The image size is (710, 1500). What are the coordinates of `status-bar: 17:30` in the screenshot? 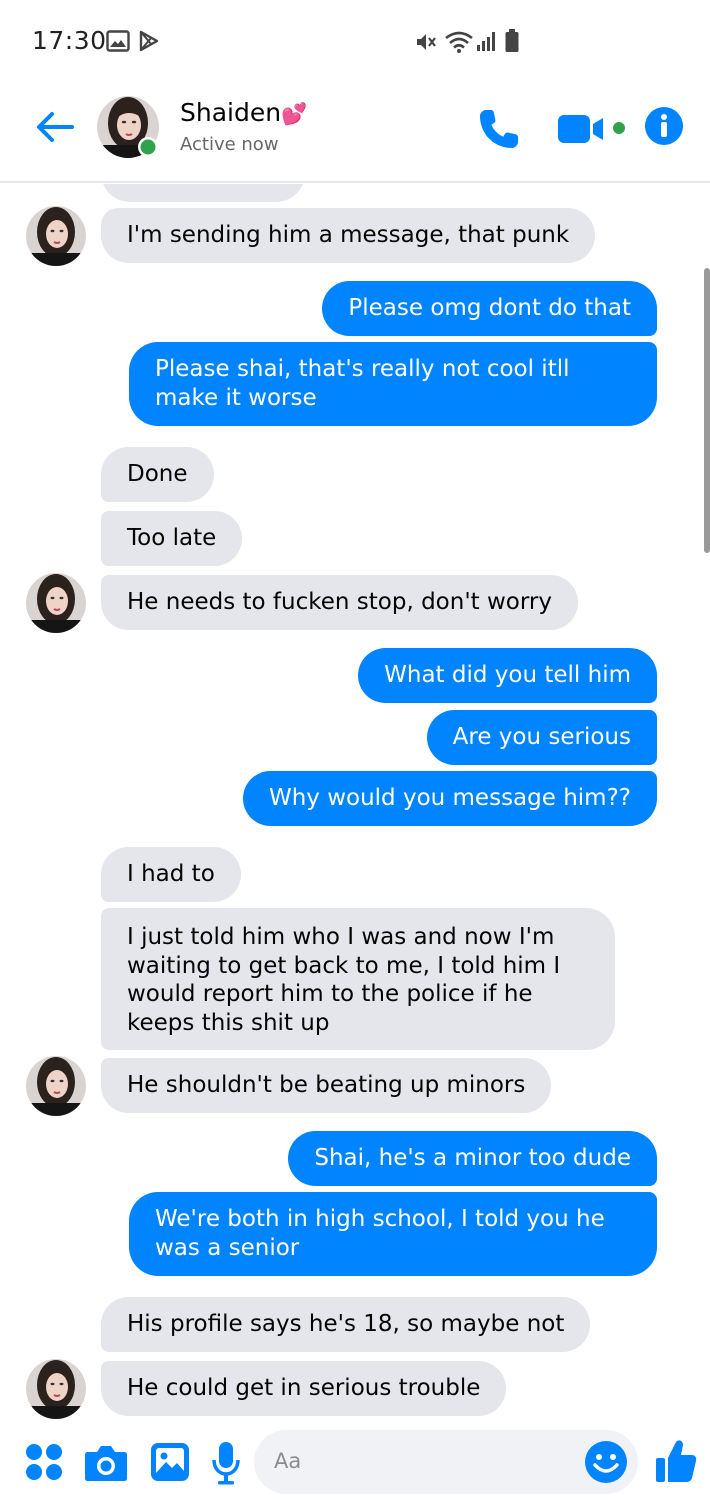 It's located at (355, 40).